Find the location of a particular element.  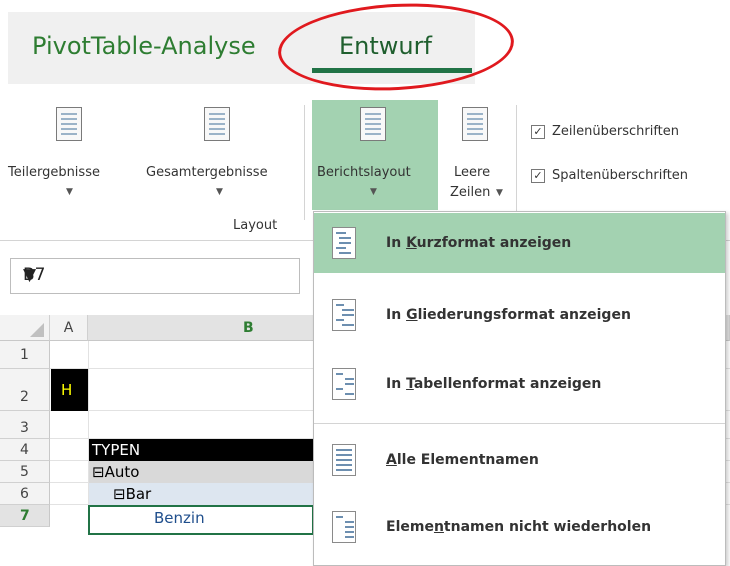

no-repeat-labels-icon is located at coordinates (344, 527).